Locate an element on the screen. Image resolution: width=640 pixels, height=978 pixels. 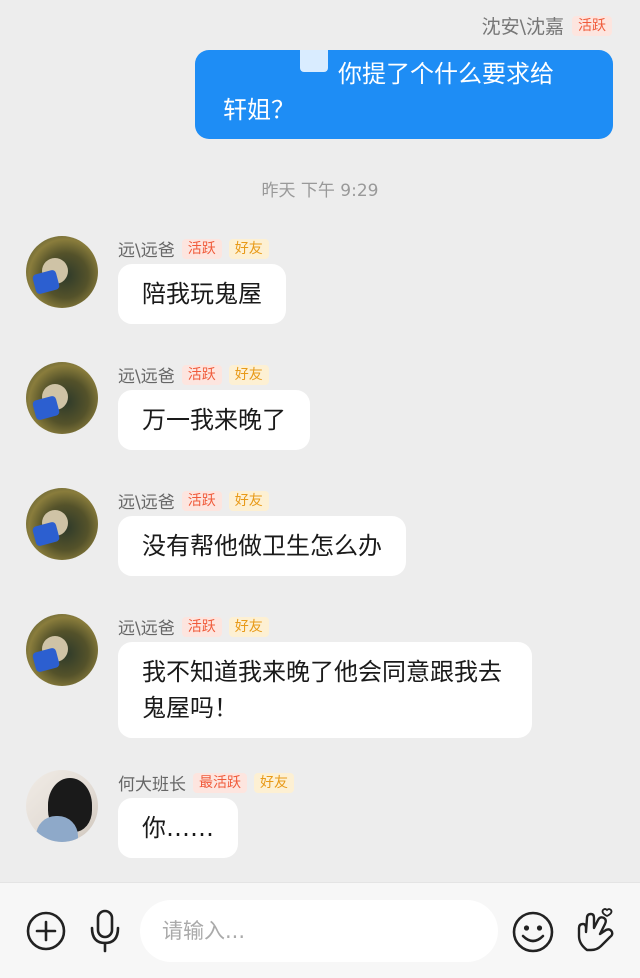
message-meta: 何大班长 最活跃 好友 is located at coordinates (206, 782).